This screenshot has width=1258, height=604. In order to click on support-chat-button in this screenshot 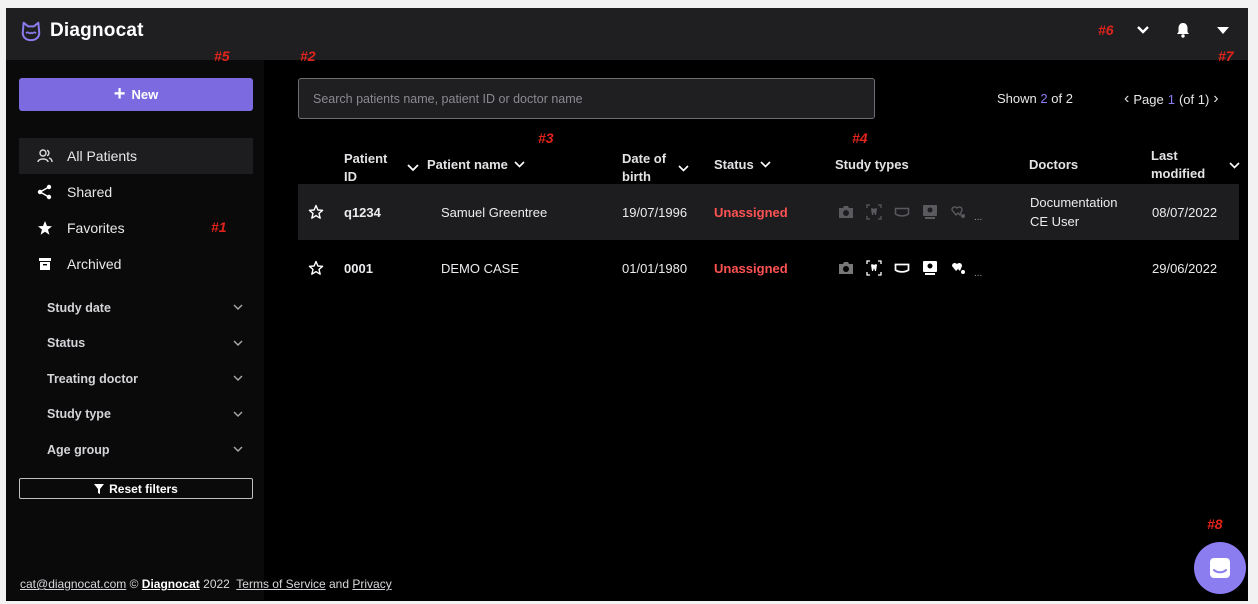, I will do `click(1220, 568)`.